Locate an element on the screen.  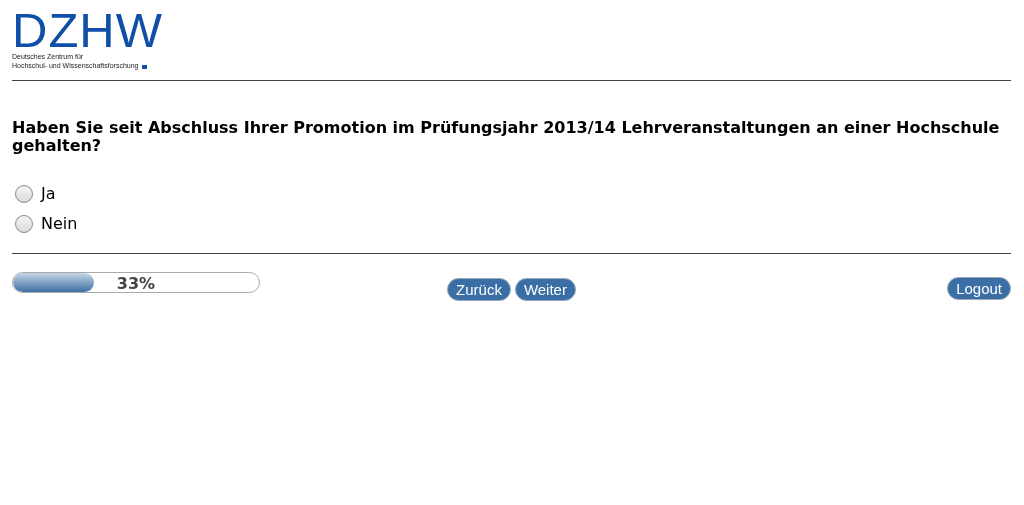
option-label: Ja is located at coordinates (48, 194).